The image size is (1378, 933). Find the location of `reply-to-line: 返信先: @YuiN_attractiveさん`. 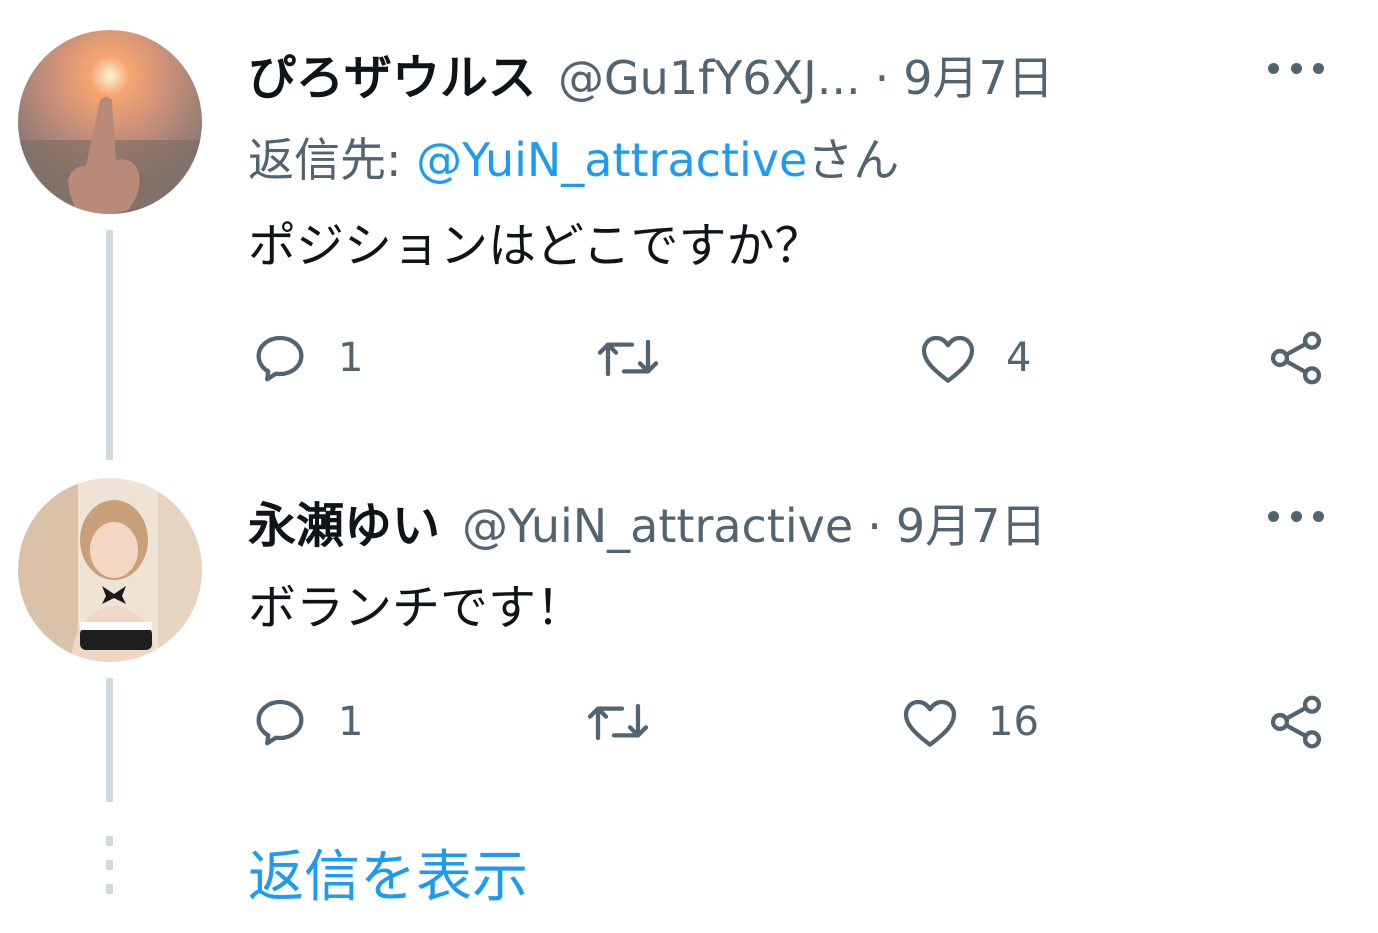

reply-to-line: 返信先: @YuiN_attractiveさん is located at coordinates (573, 157).